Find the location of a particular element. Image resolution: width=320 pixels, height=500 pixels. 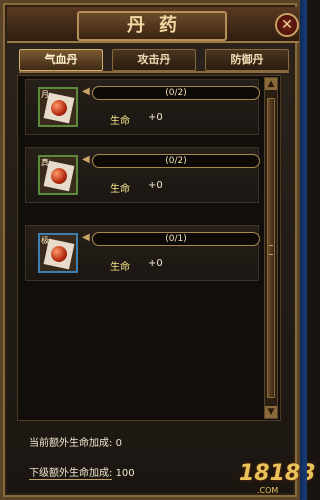

close-icon: ✕ is located at coordinates (287, 25).